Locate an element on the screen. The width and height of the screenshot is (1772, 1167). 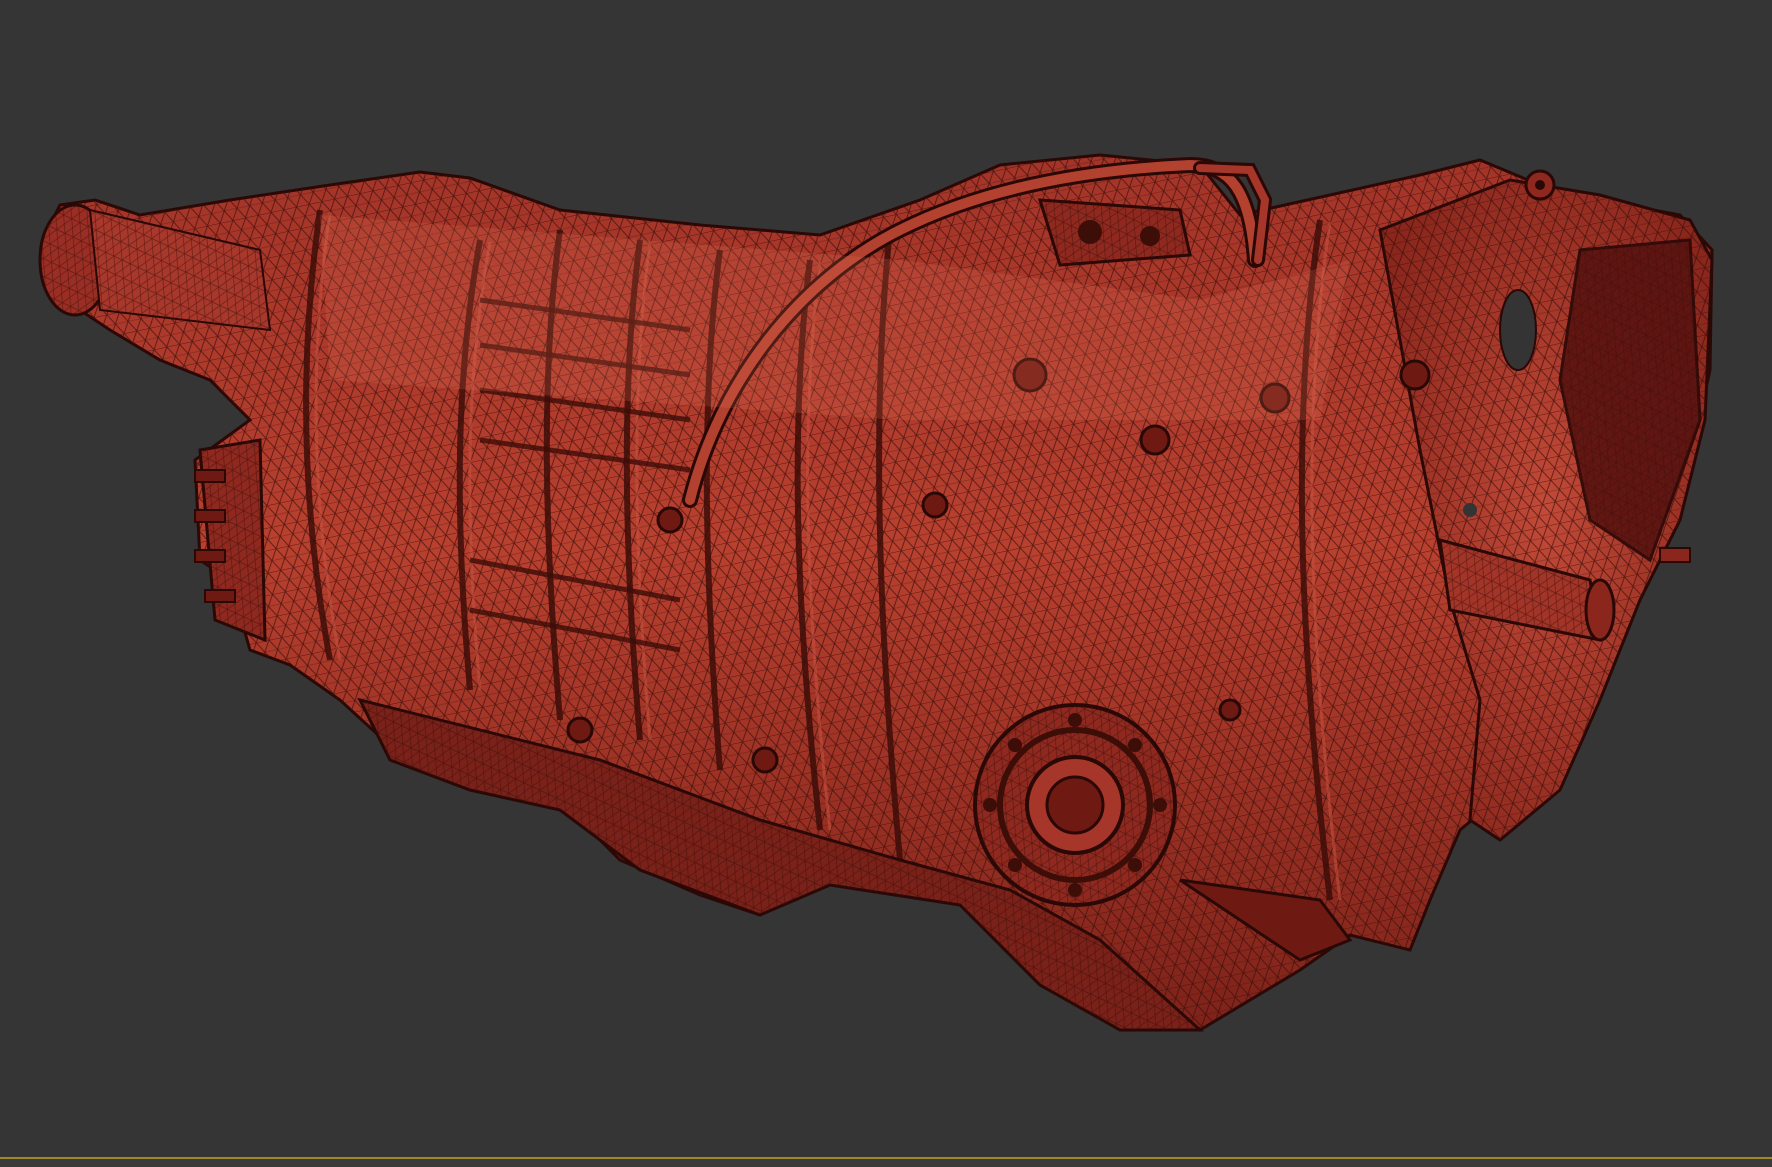
top-bracket is located at coordinates (1114, 232).